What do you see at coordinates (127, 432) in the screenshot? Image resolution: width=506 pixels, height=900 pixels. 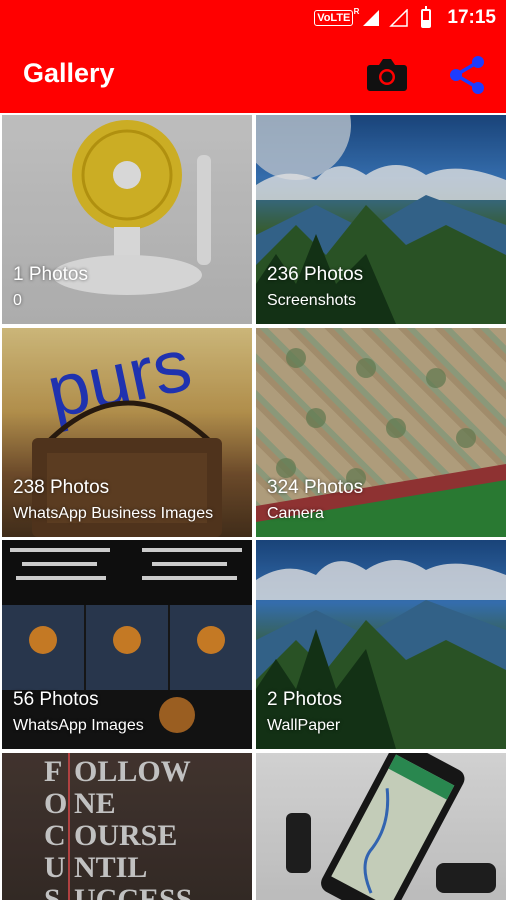 I see `album-tile: purs 238 Photos WhatsApp Business Images` at bounding box center [127, 432].